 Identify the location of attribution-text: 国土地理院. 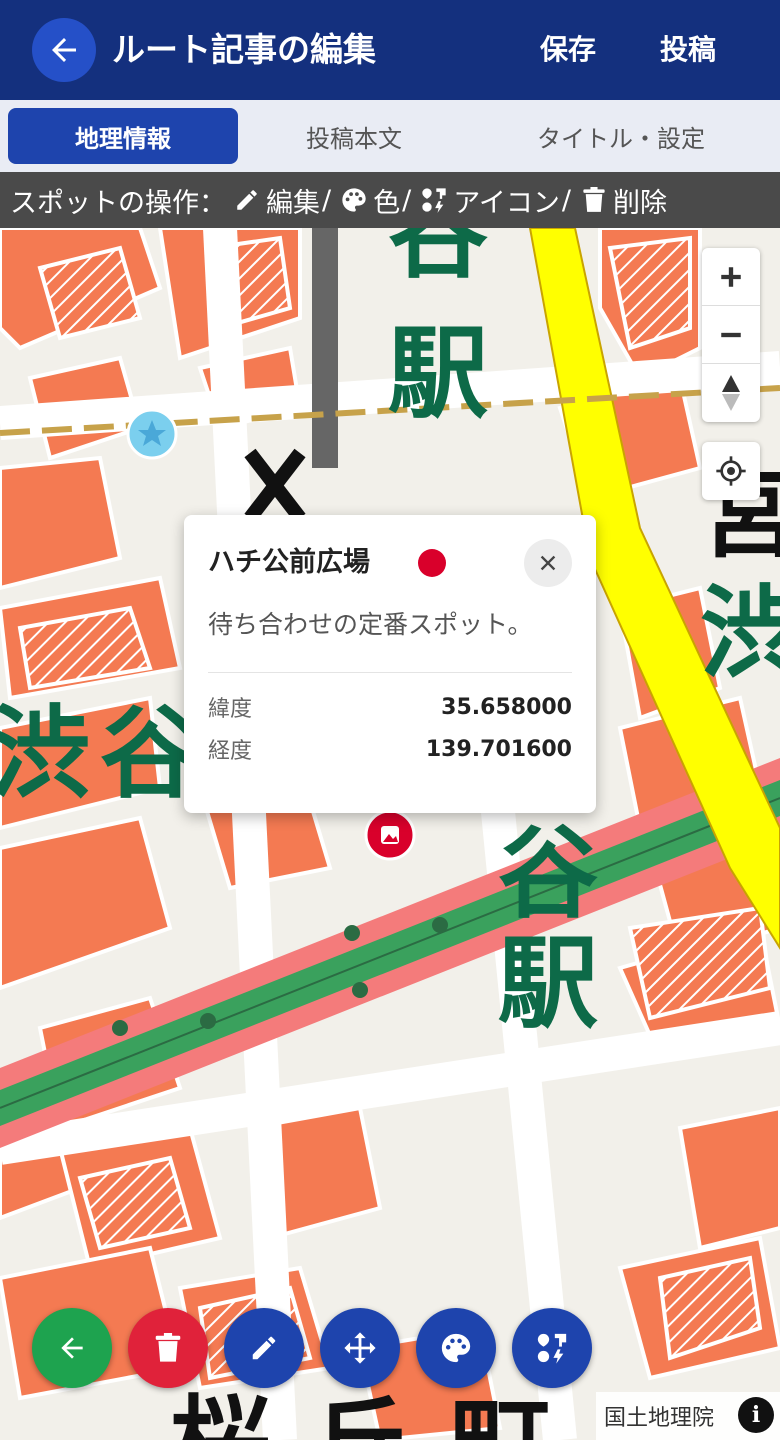
(659, 1418).